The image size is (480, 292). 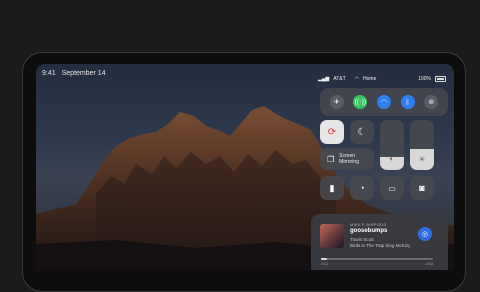 I want to click on airplane-icon: ✈, so click(x=336, y=102).